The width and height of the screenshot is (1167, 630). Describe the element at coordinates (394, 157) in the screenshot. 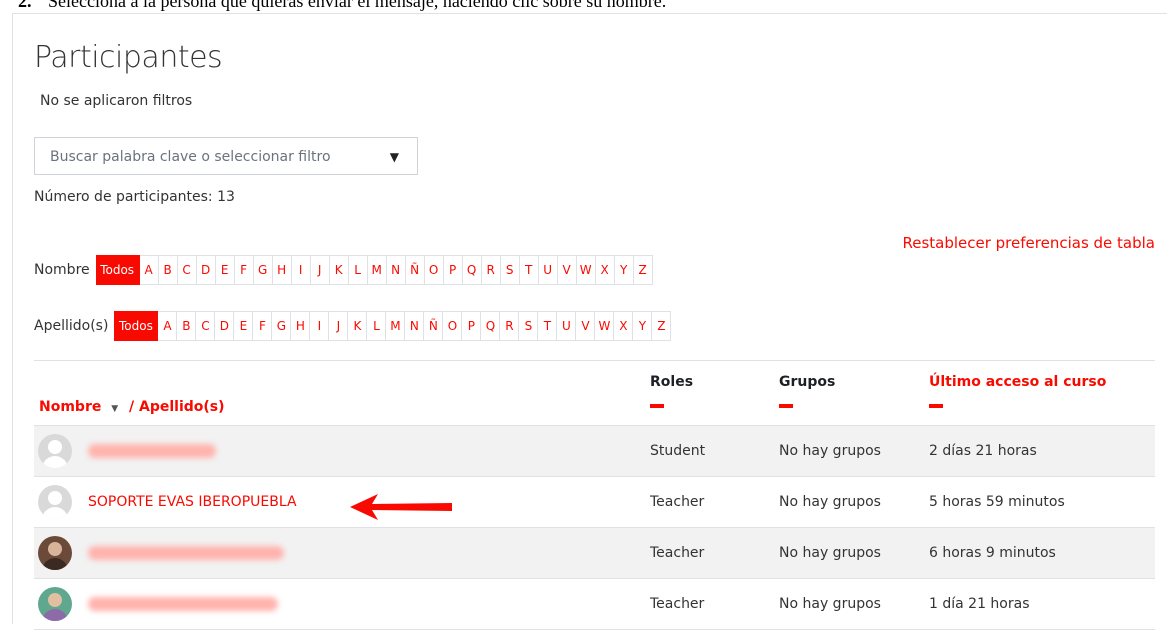

I see `caret-down-icon: ▼` at that location.